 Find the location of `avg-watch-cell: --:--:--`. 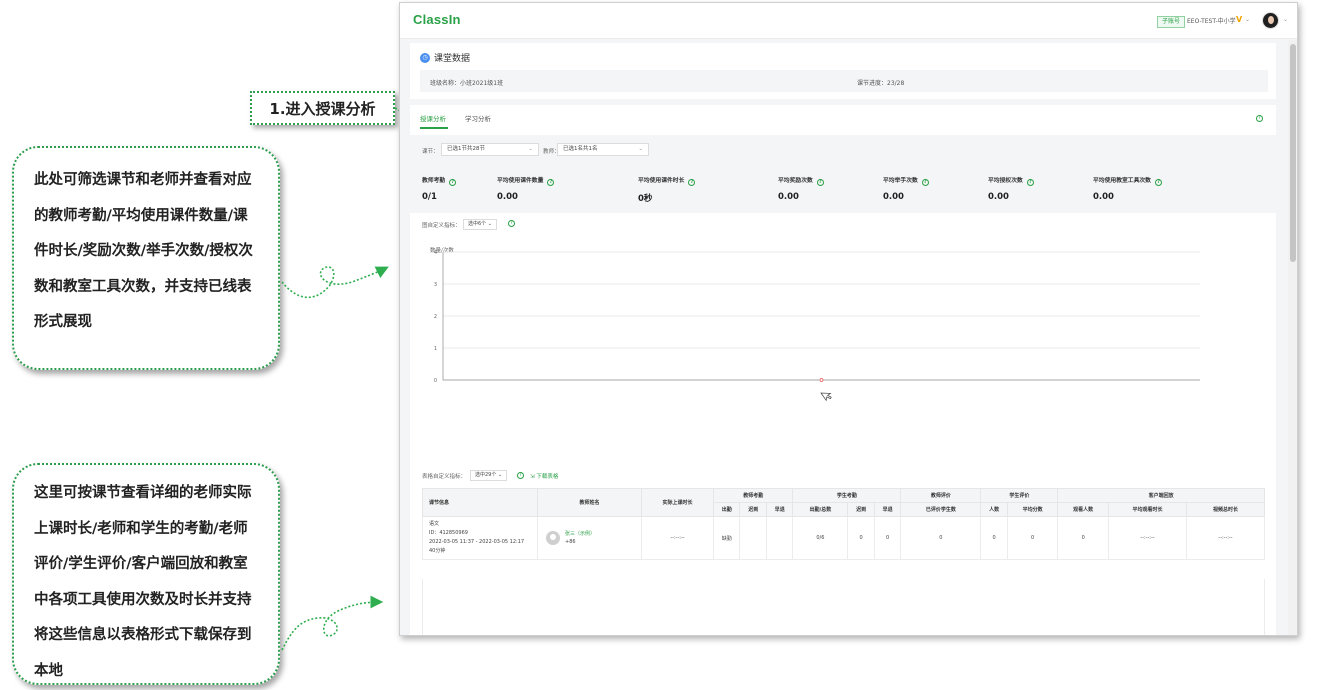

avg-watch-cell: --:--:-- is located at coordinates (1147, 538).